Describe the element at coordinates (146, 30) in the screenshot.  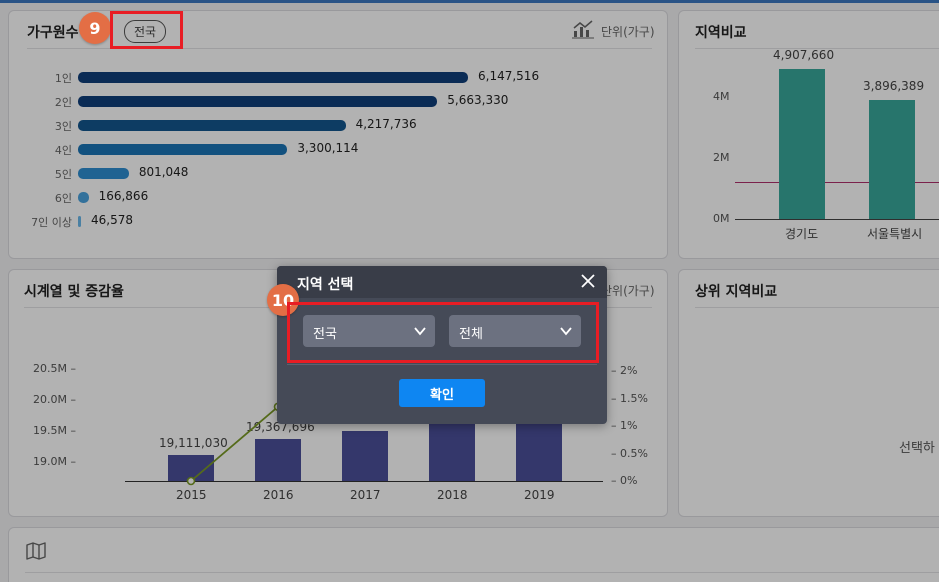
I see `highlight-box-region-pill` at that location.